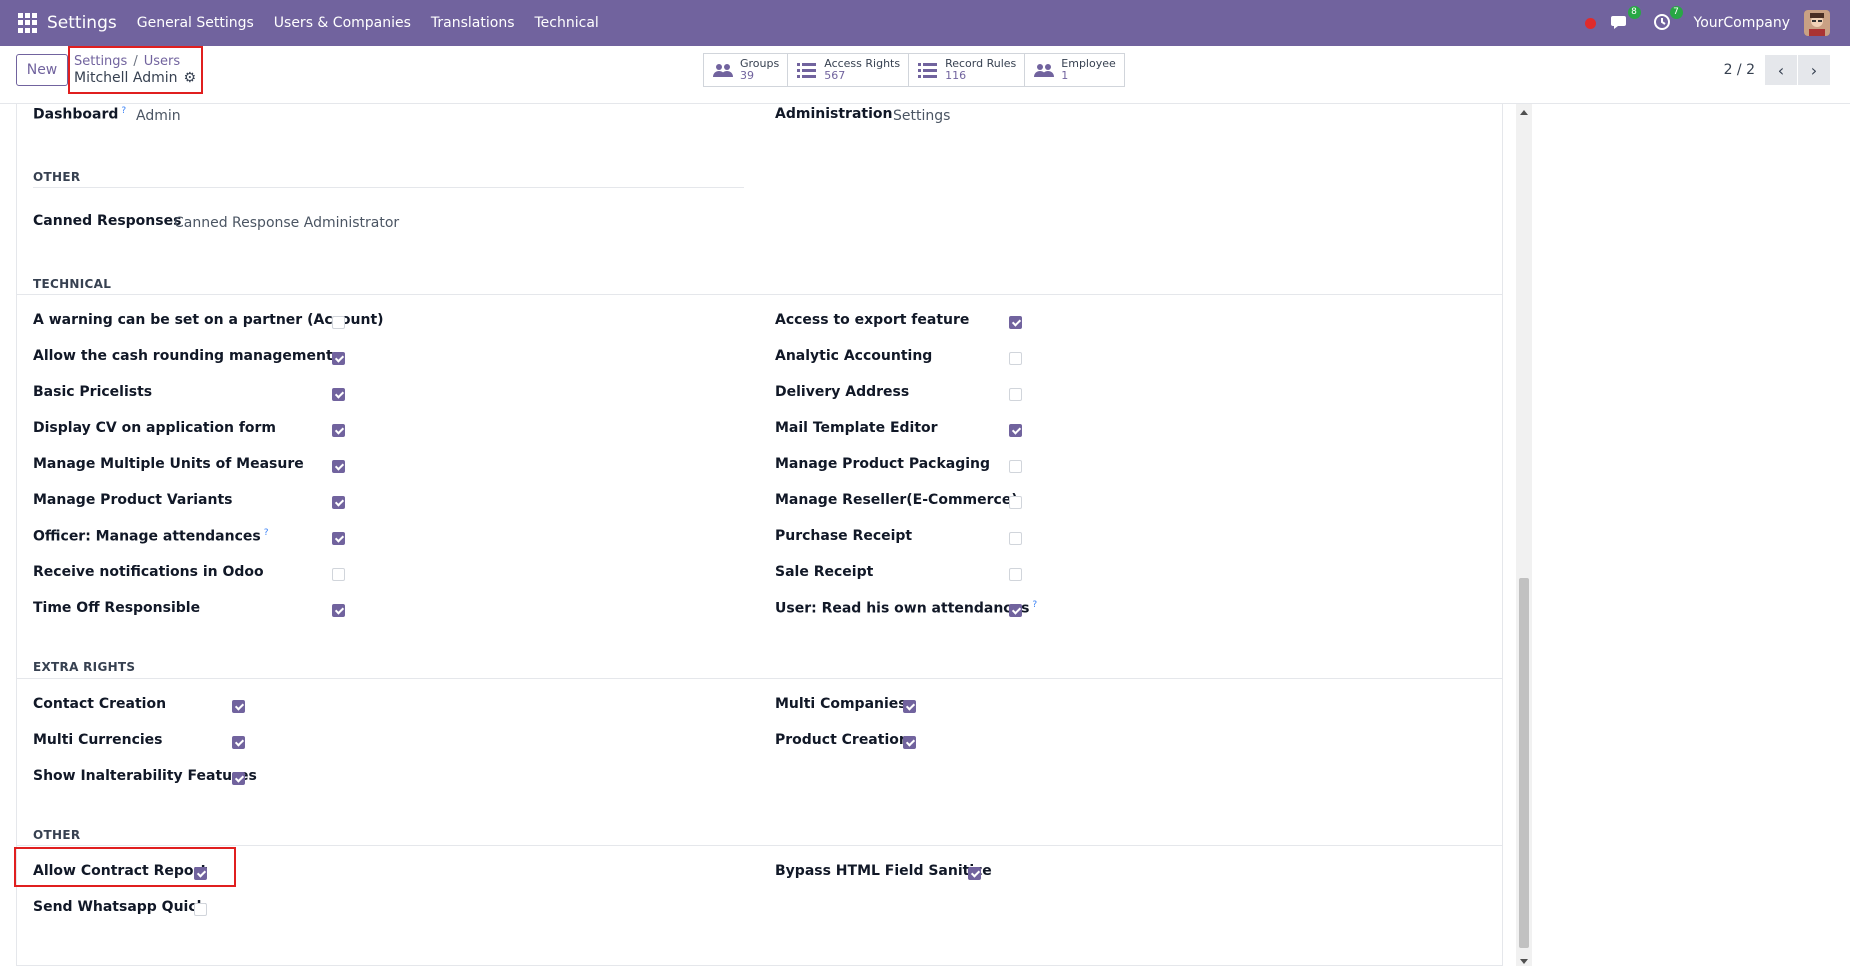  I want to click on access-to-export-feature-checkbox, so click(1015, 322).